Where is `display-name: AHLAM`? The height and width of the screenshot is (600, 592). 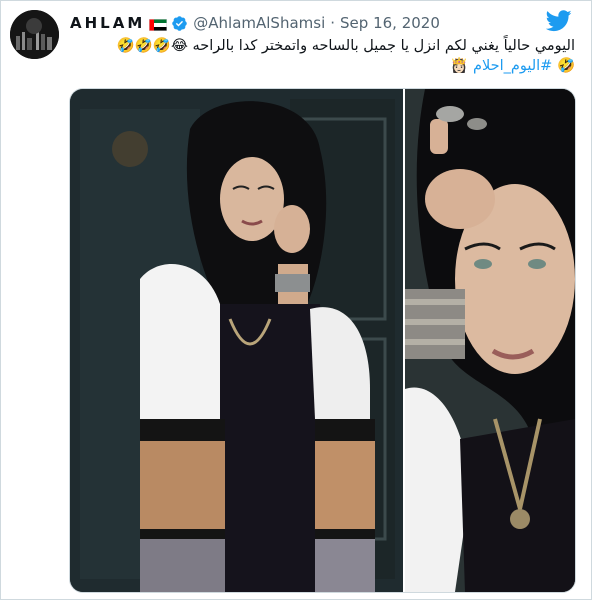
display-name: AHLAM is located at coordinates (107, 23).